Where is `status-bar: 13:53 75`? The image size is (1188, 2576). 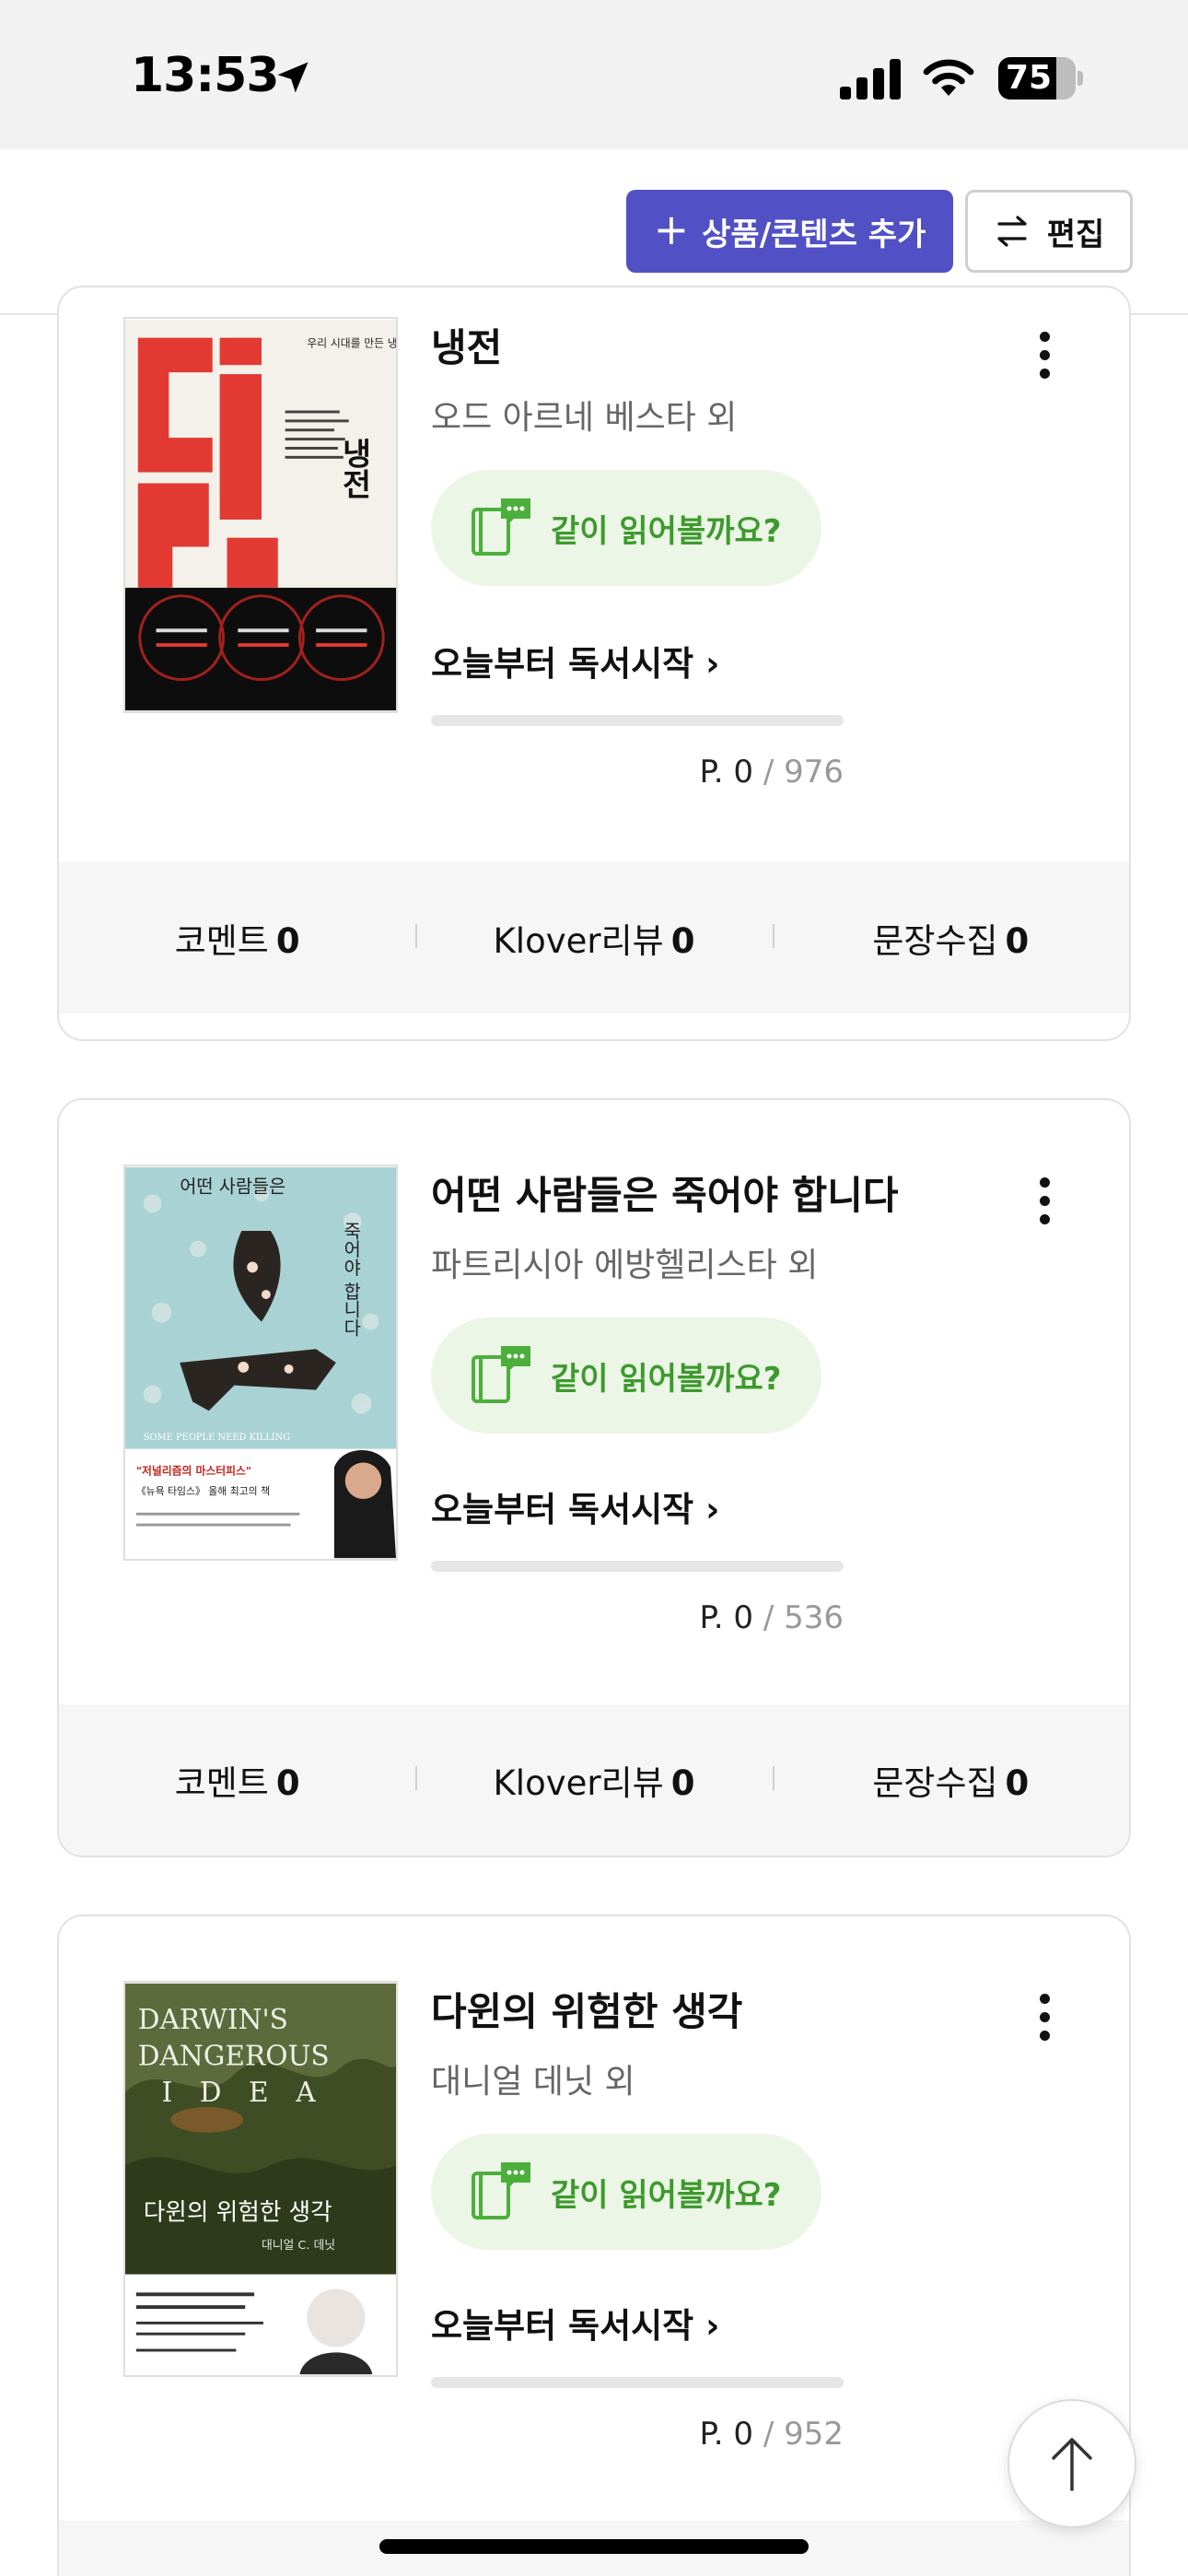
status-bar: 13:53 75 is located at coordinates (594, 74).